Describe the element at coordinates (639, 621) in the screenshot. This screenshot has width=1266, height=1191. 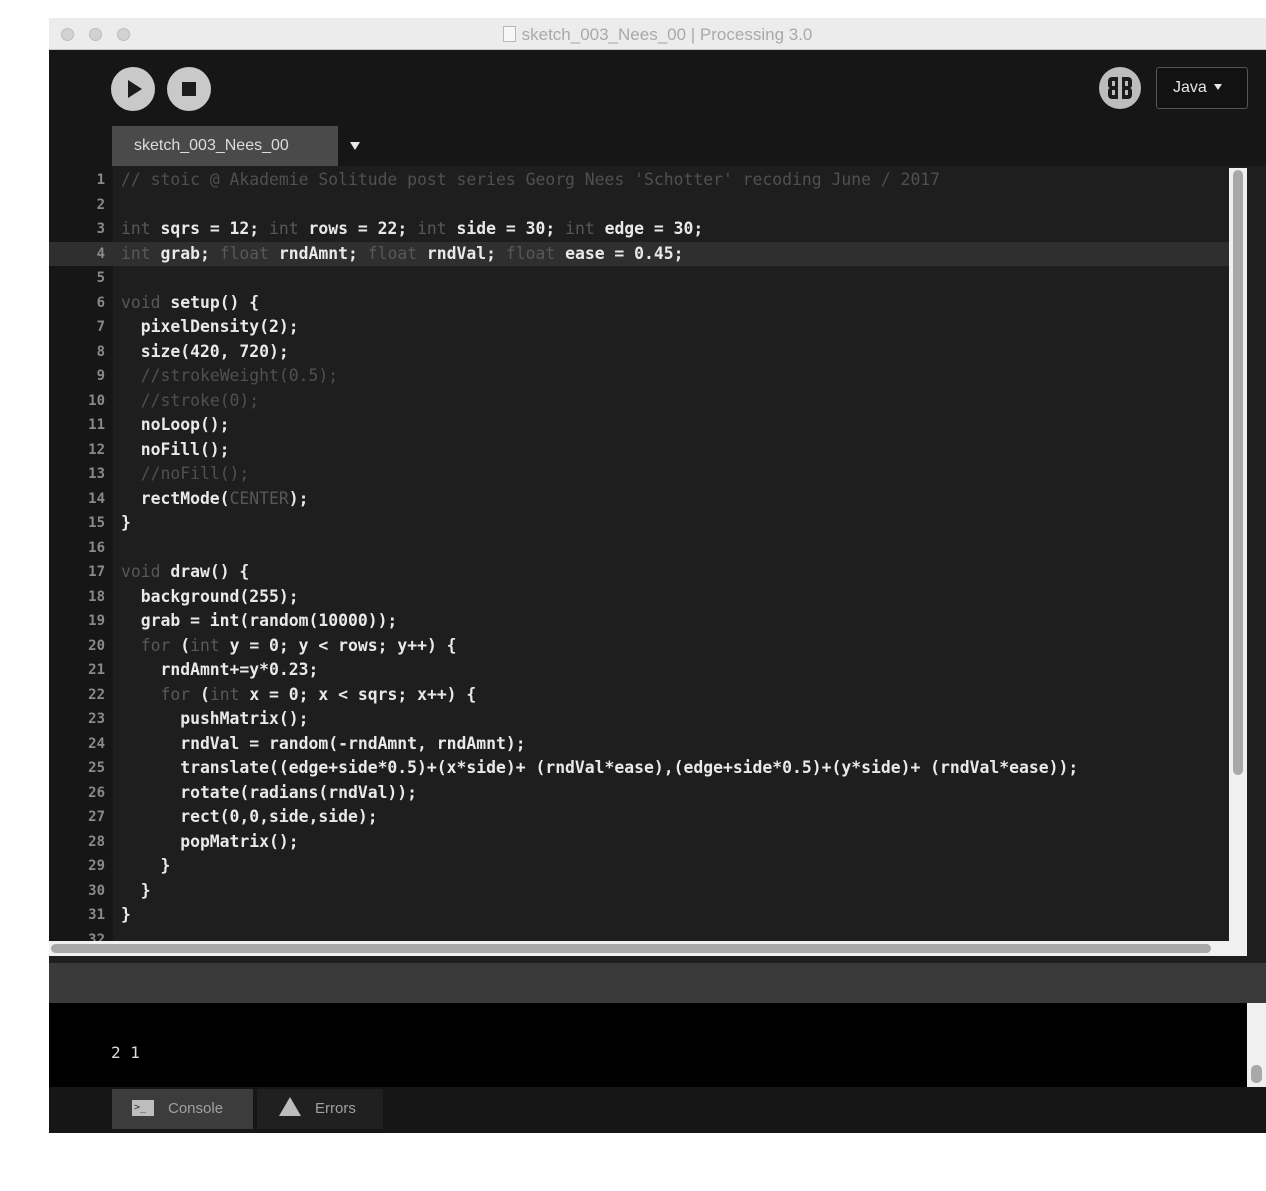
I see `code-line: 19 grab = int(random(10000));` at that location.